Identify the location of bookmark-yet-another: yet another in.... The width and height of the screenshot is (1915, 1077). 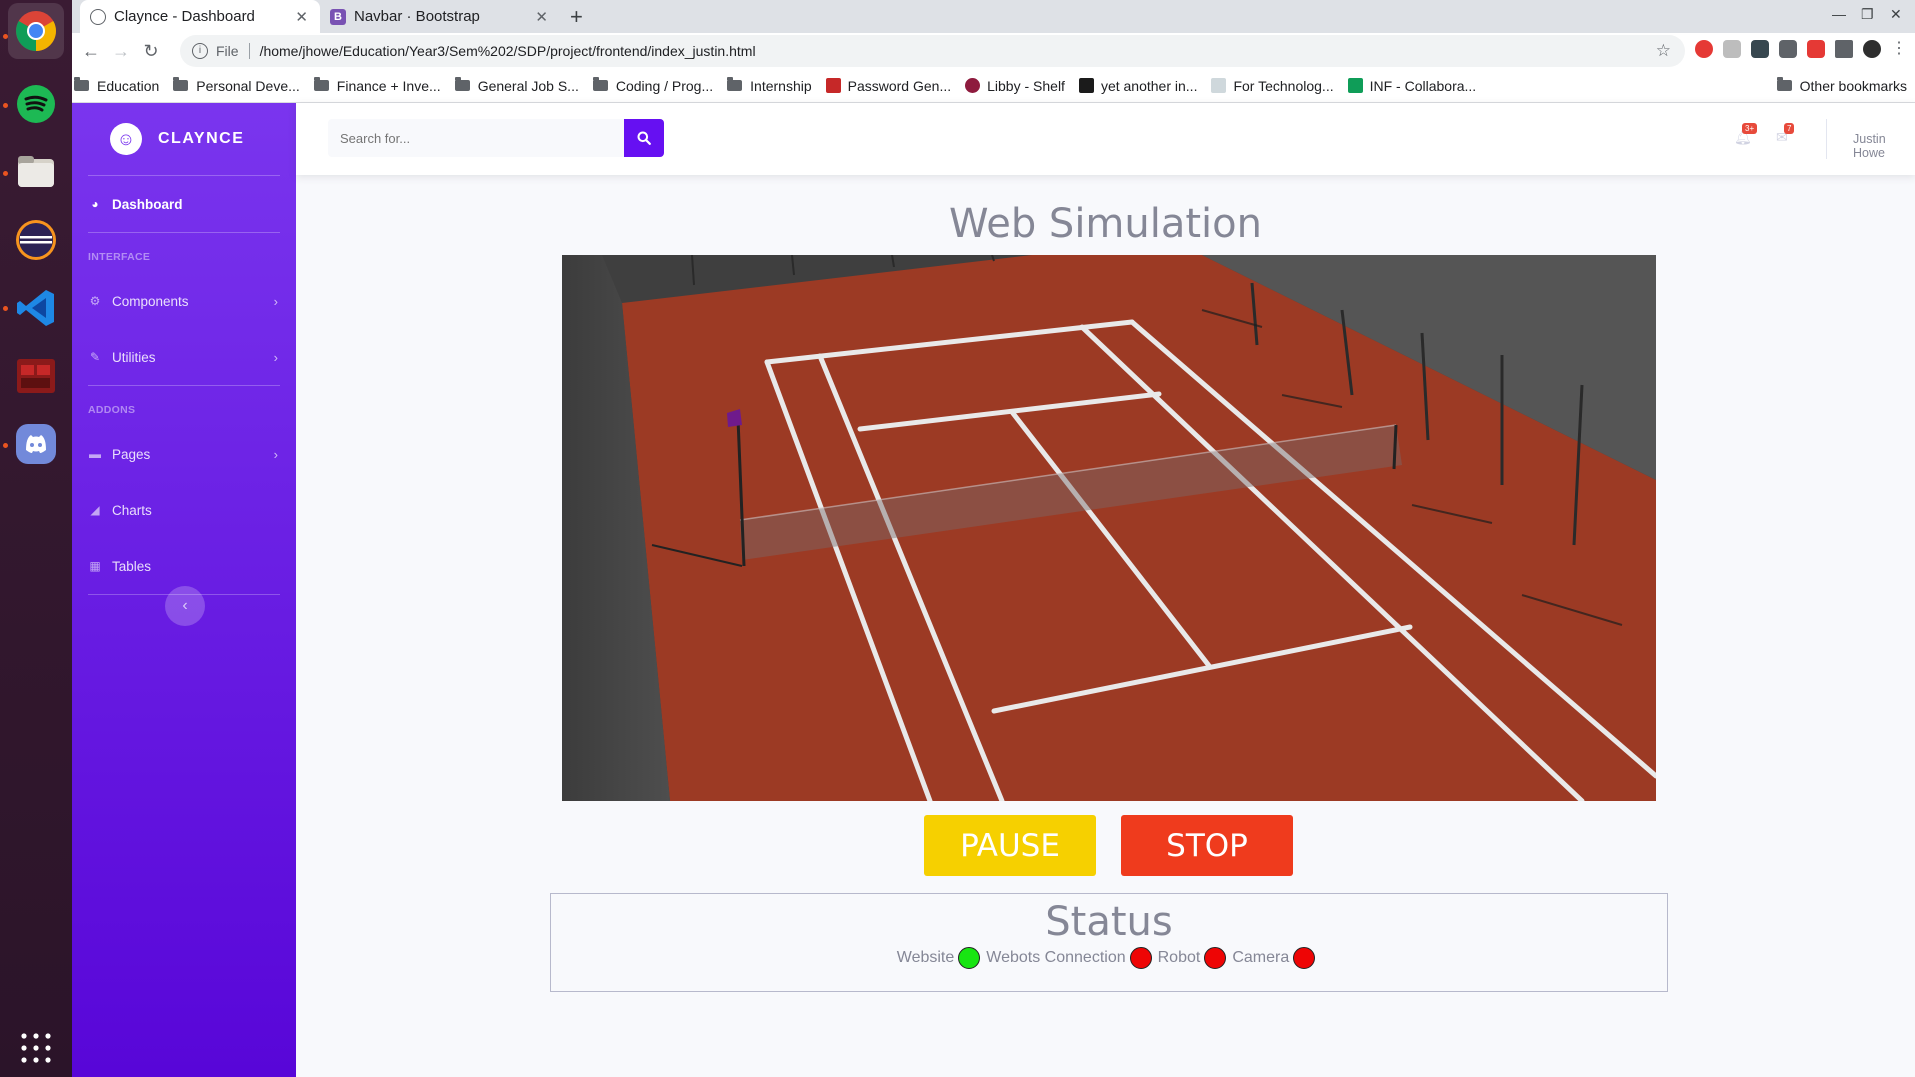
(1138, 85).